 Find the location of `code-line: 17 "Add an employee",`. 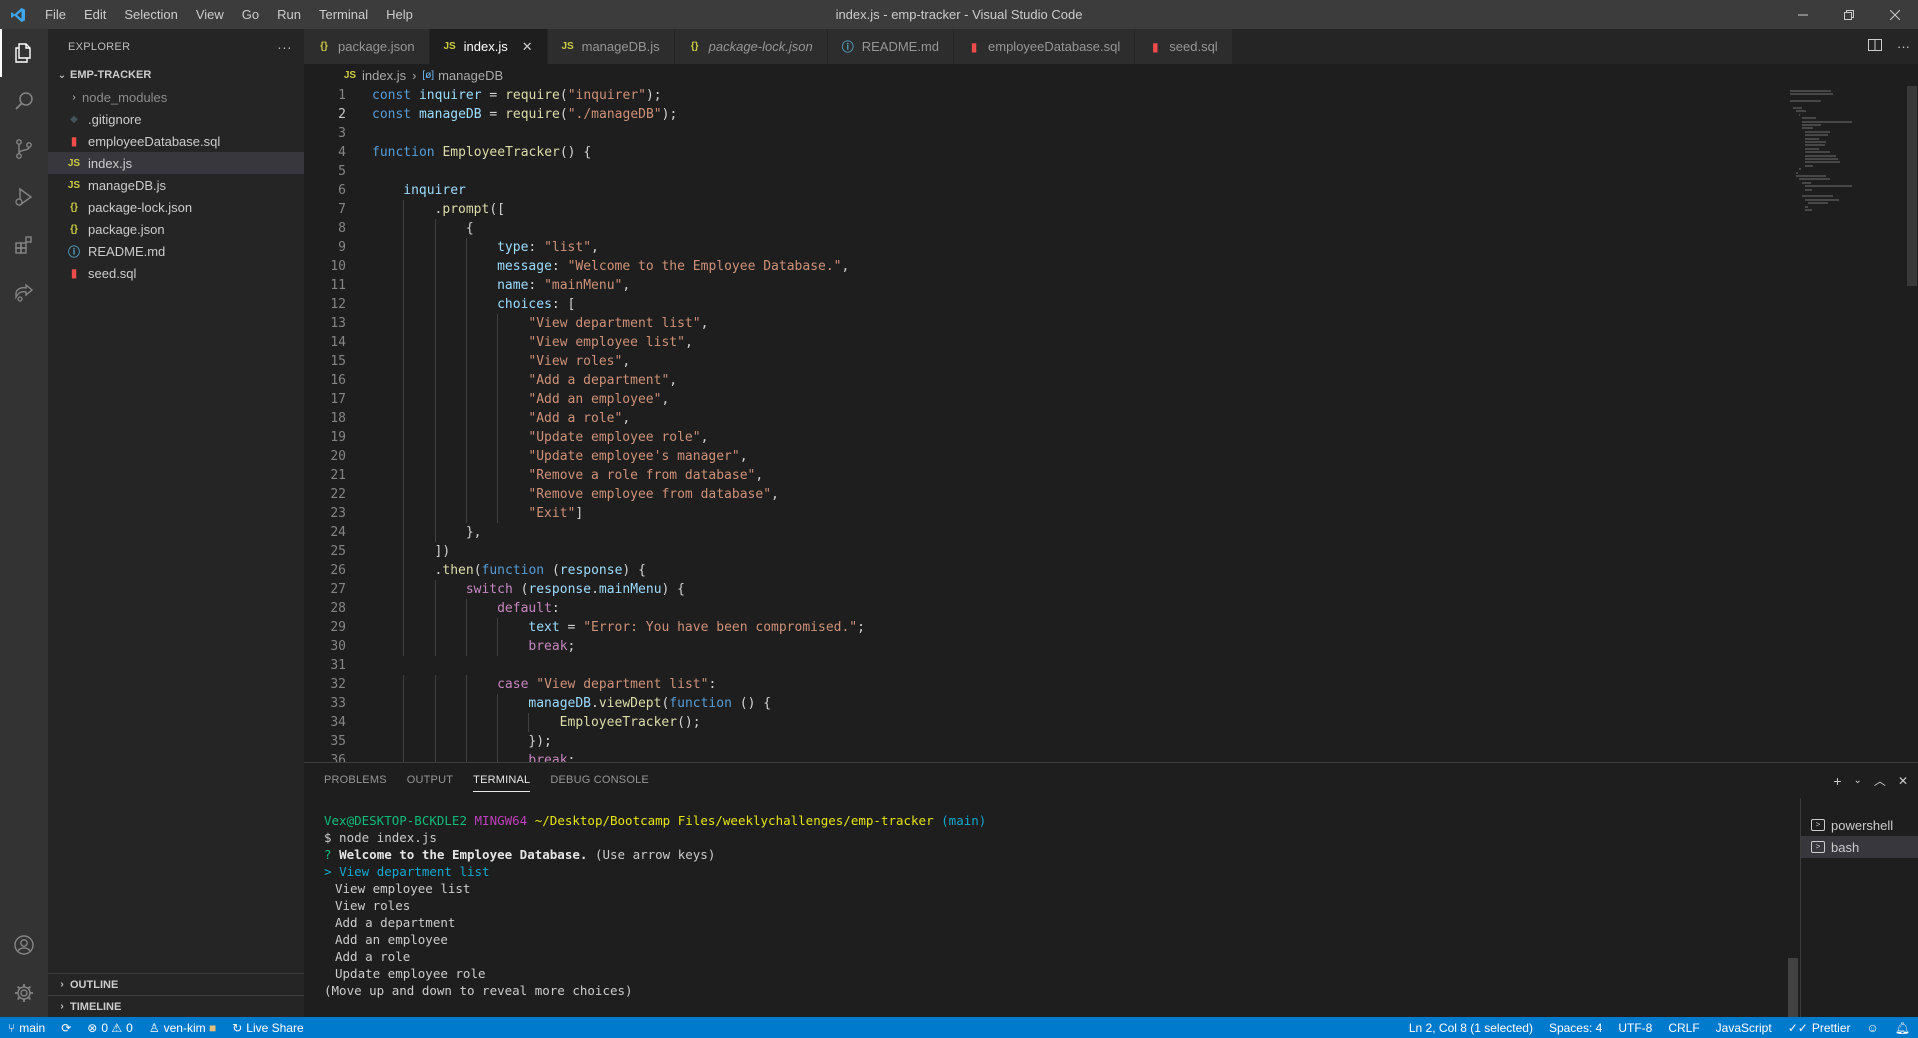

code-line: 17 "Add an employee", is located at coordinates (1044, 399).